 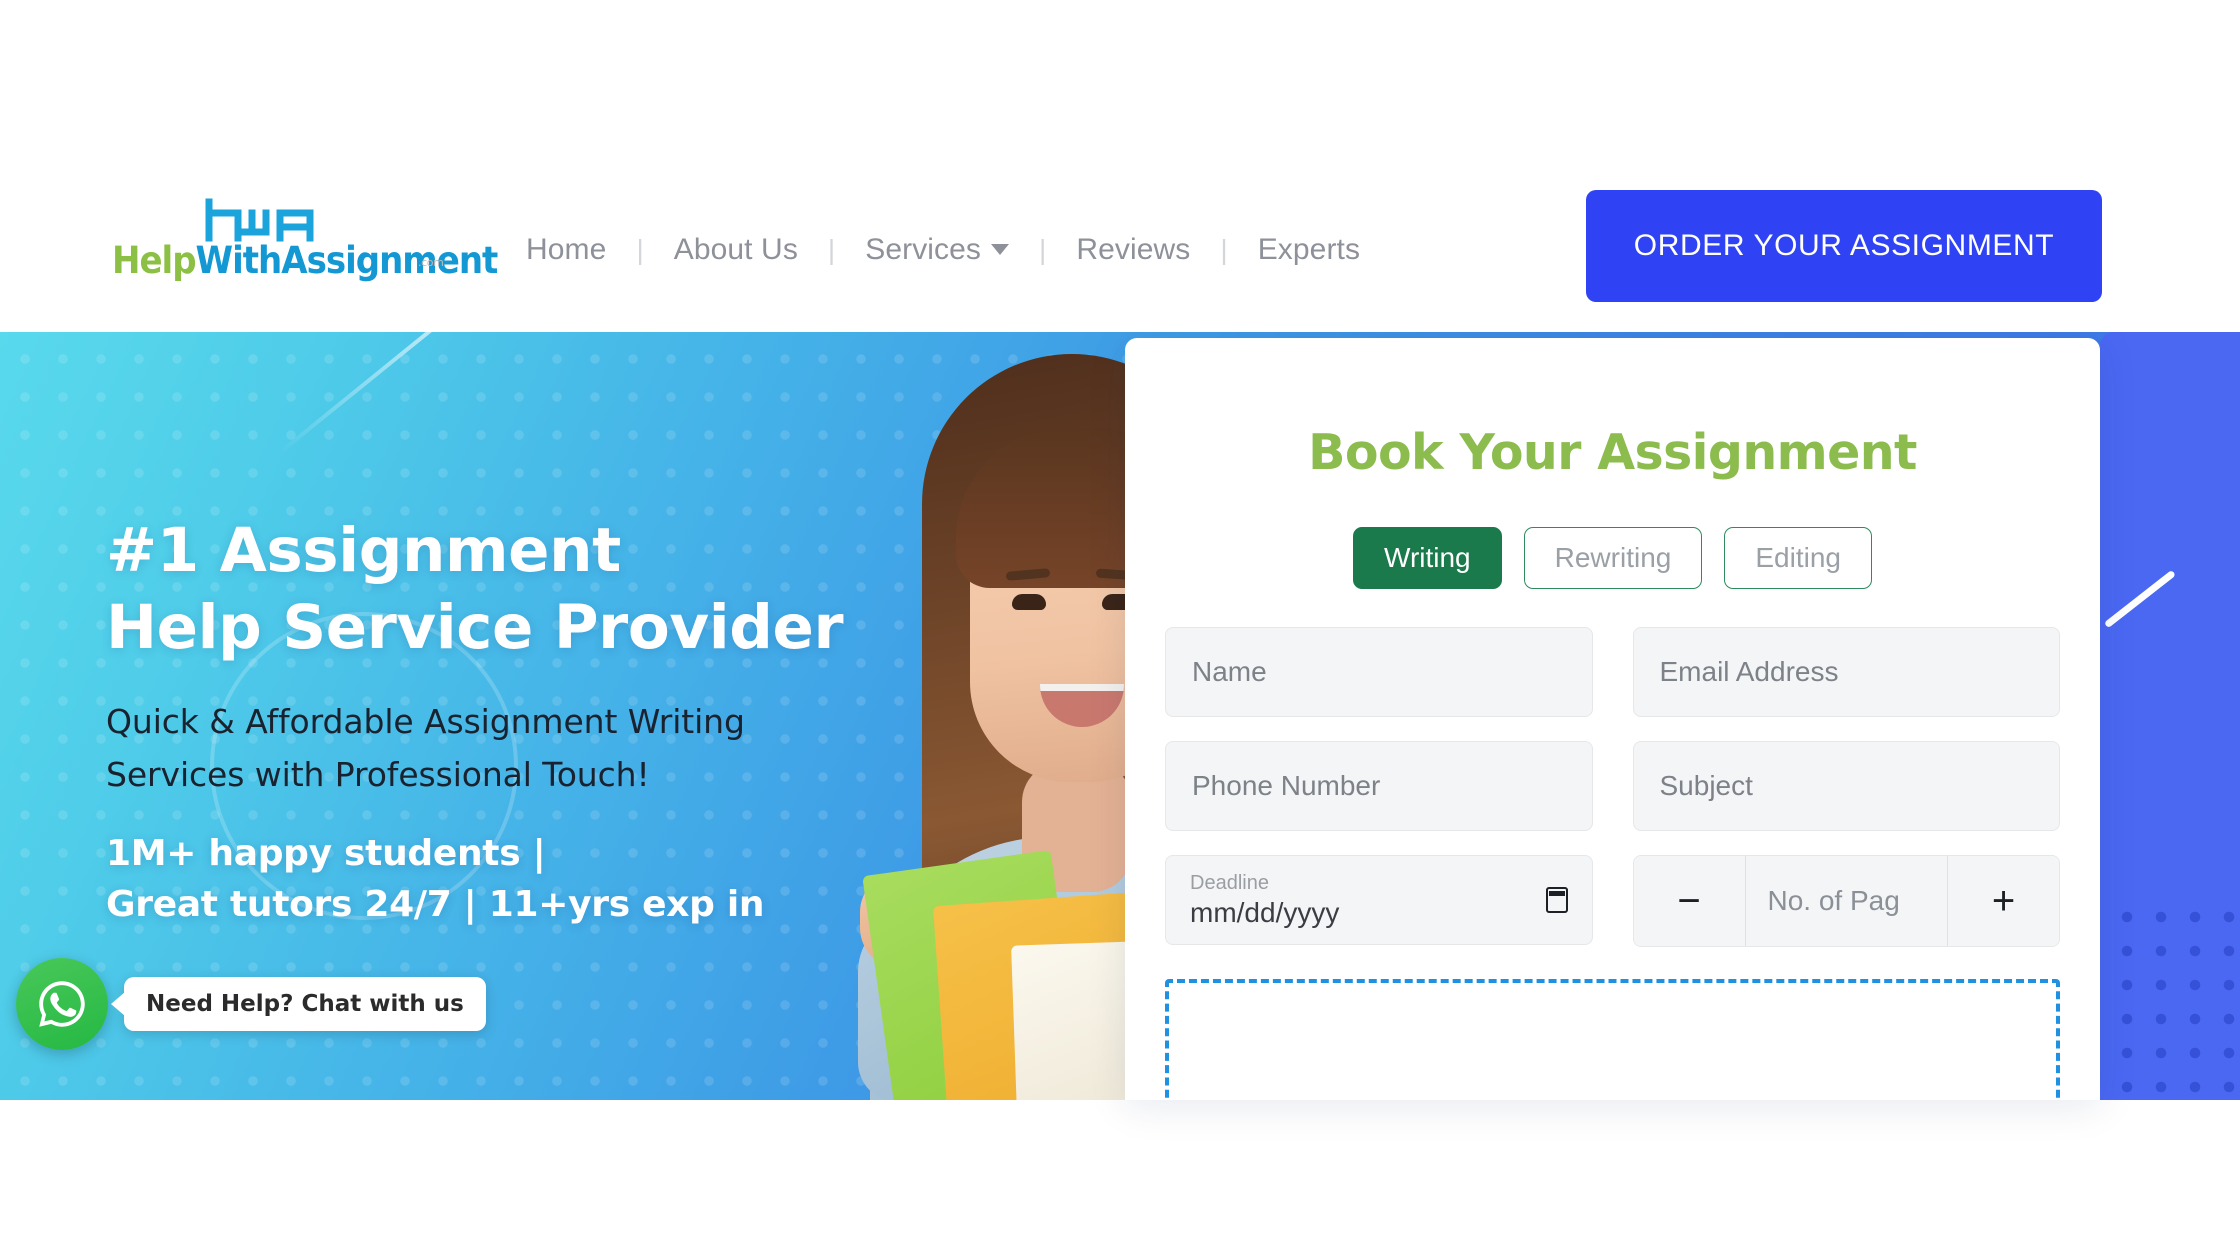 I want to click on name-input, so click(x=1379, y=672).